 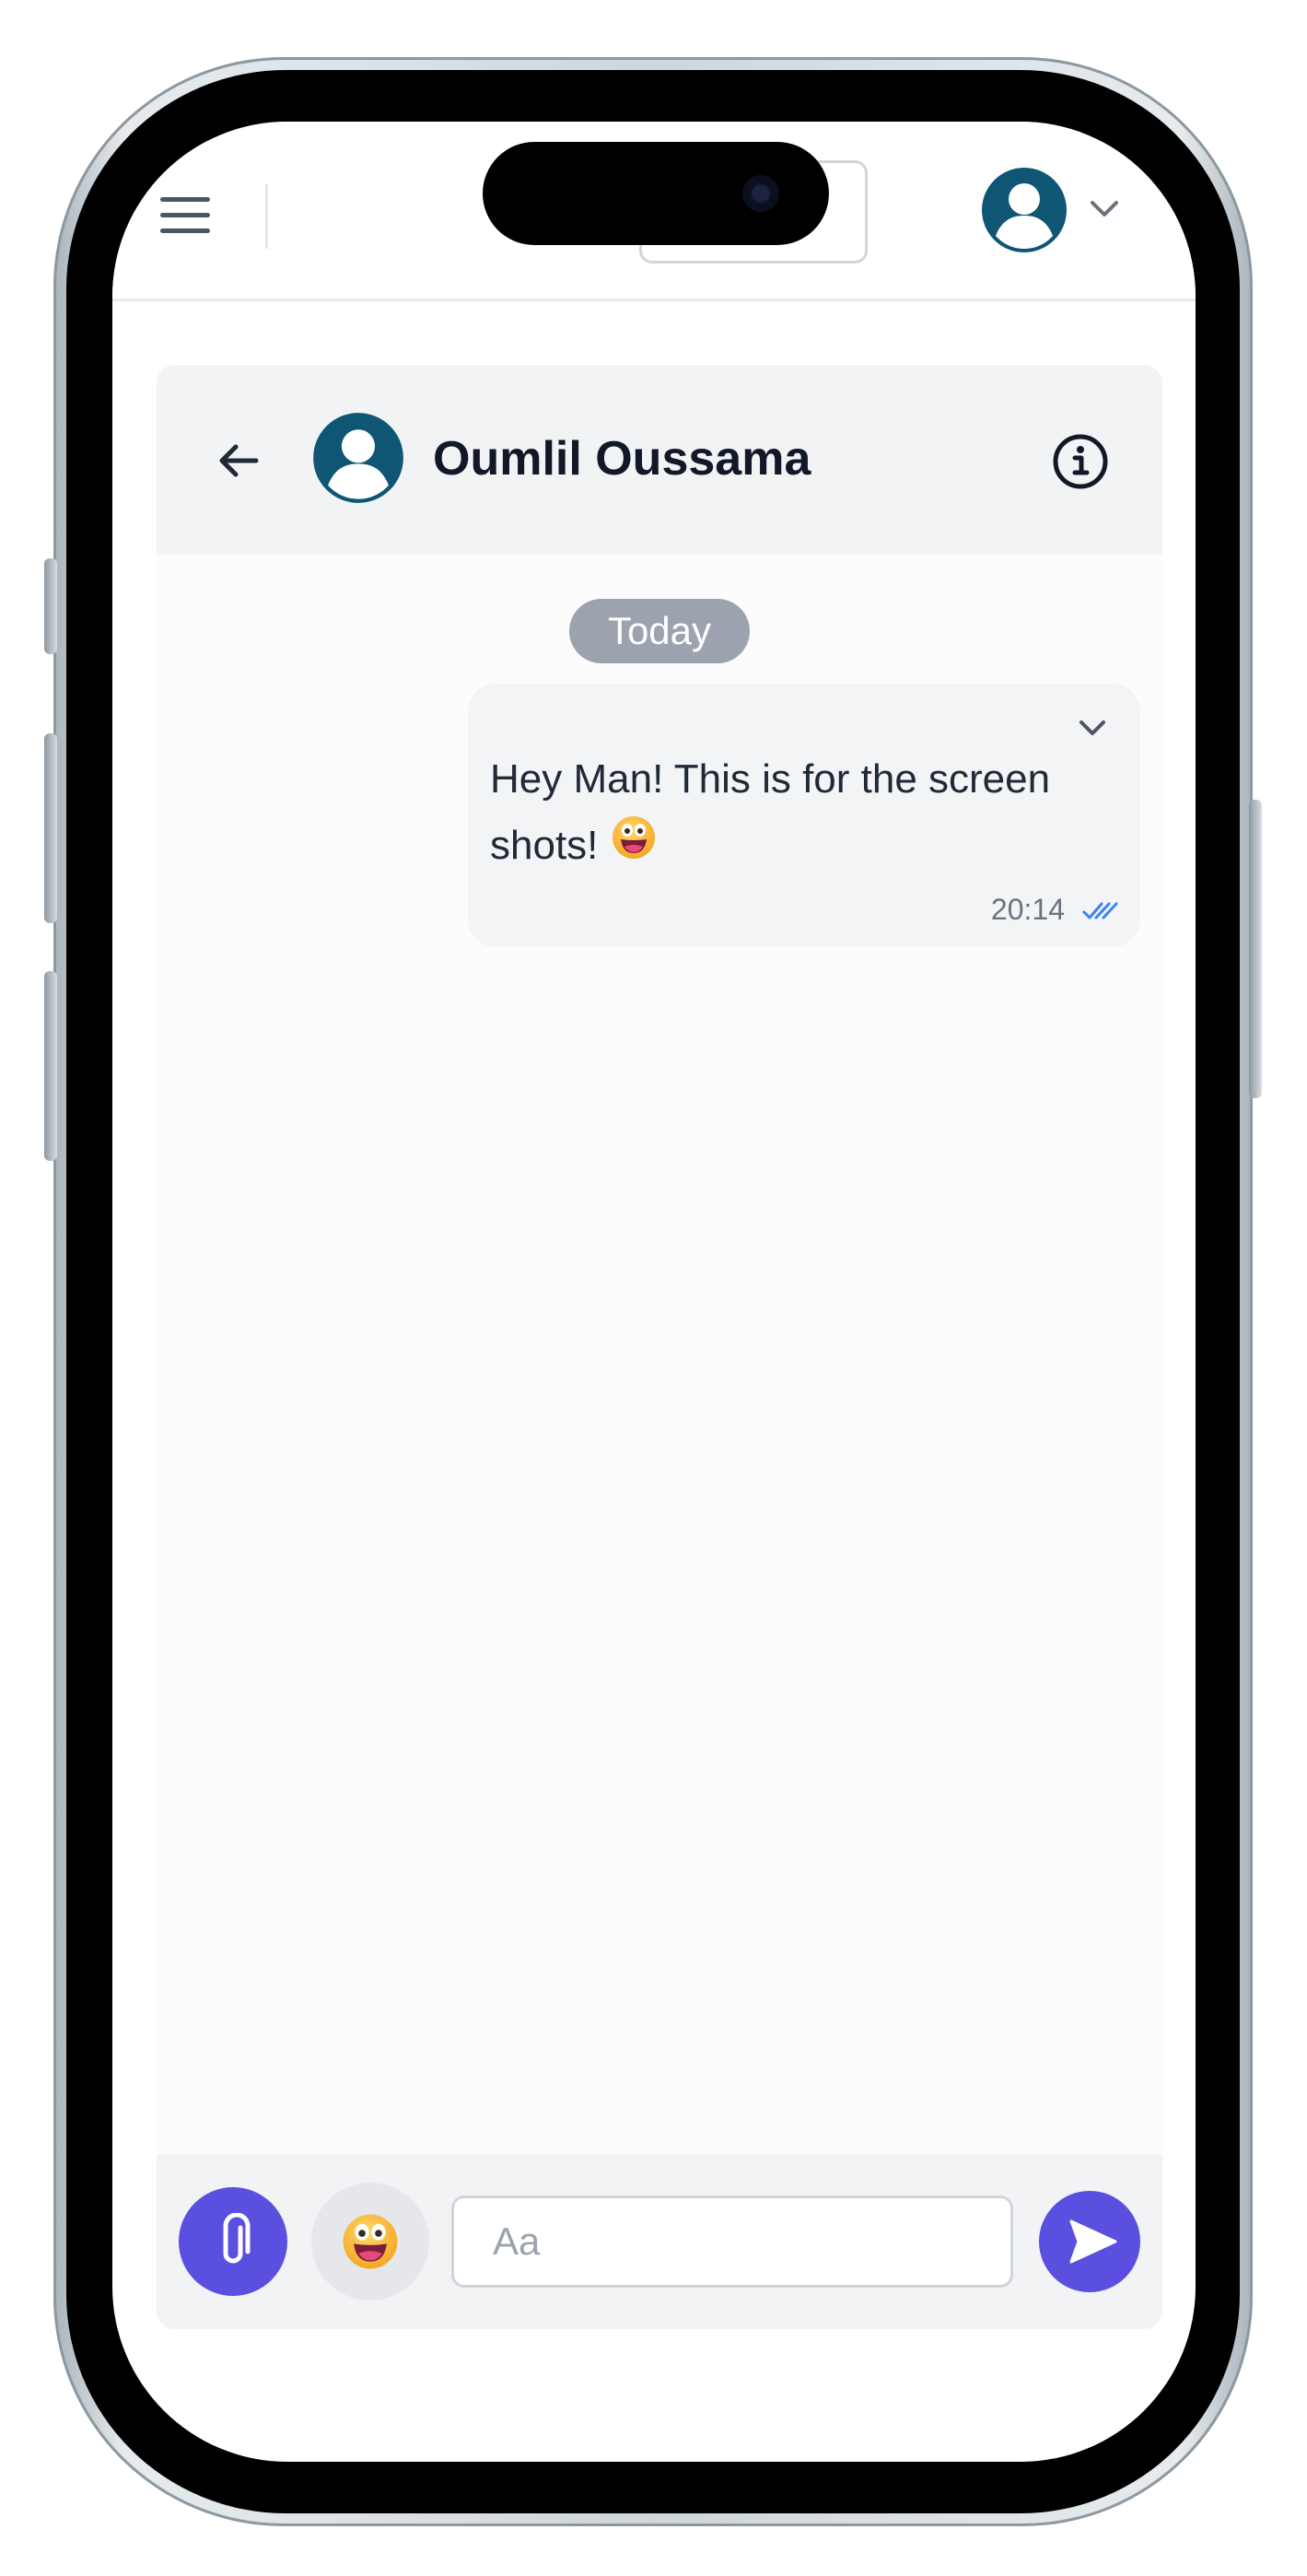 I want to click on contact-avatar, so click(x=358, y=458).